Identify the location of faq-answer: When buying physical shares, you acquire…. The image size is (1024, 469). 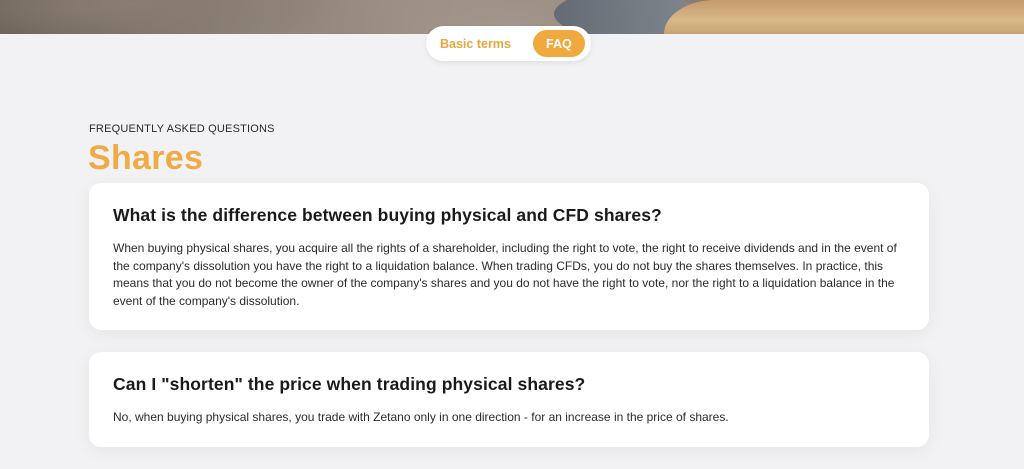
(505, 274).